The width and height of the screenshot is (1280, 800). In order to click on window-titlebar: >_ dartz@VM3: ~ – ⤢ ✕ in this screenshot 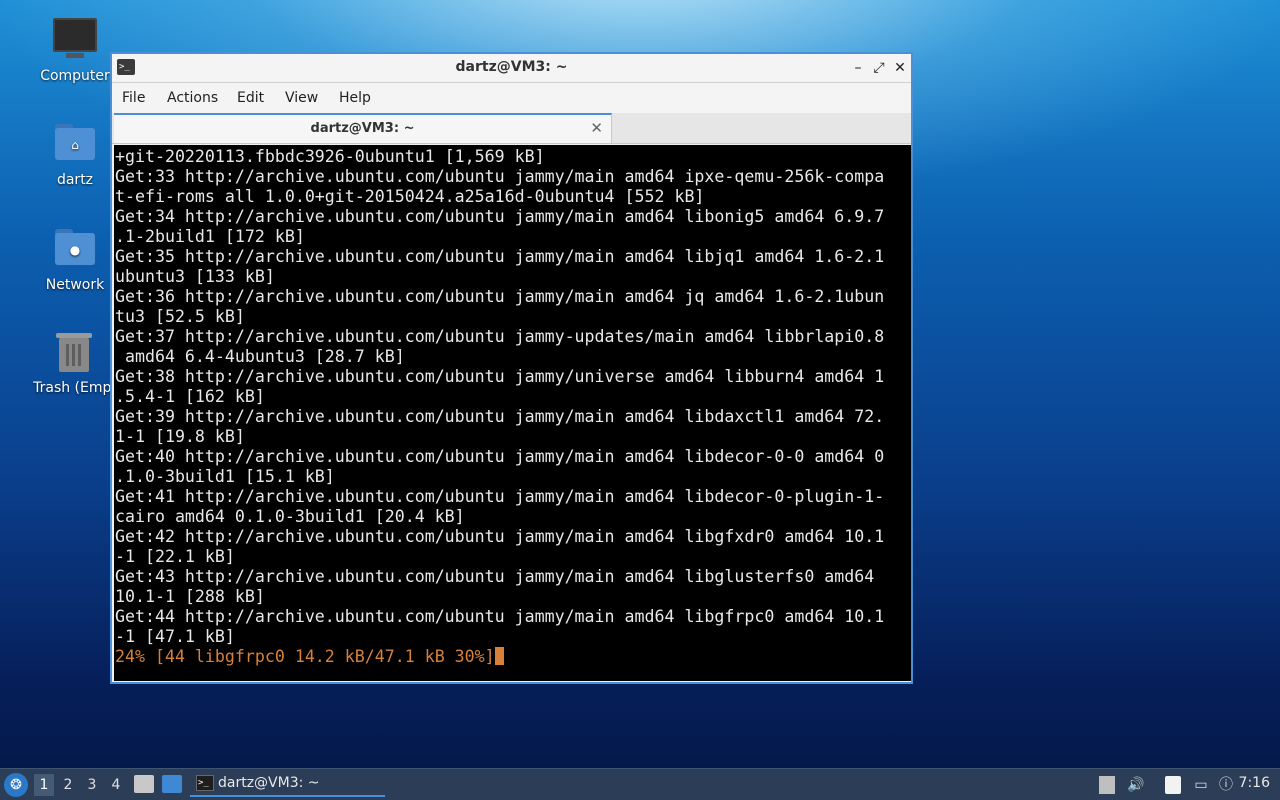, I will do `click(511, 68)`.